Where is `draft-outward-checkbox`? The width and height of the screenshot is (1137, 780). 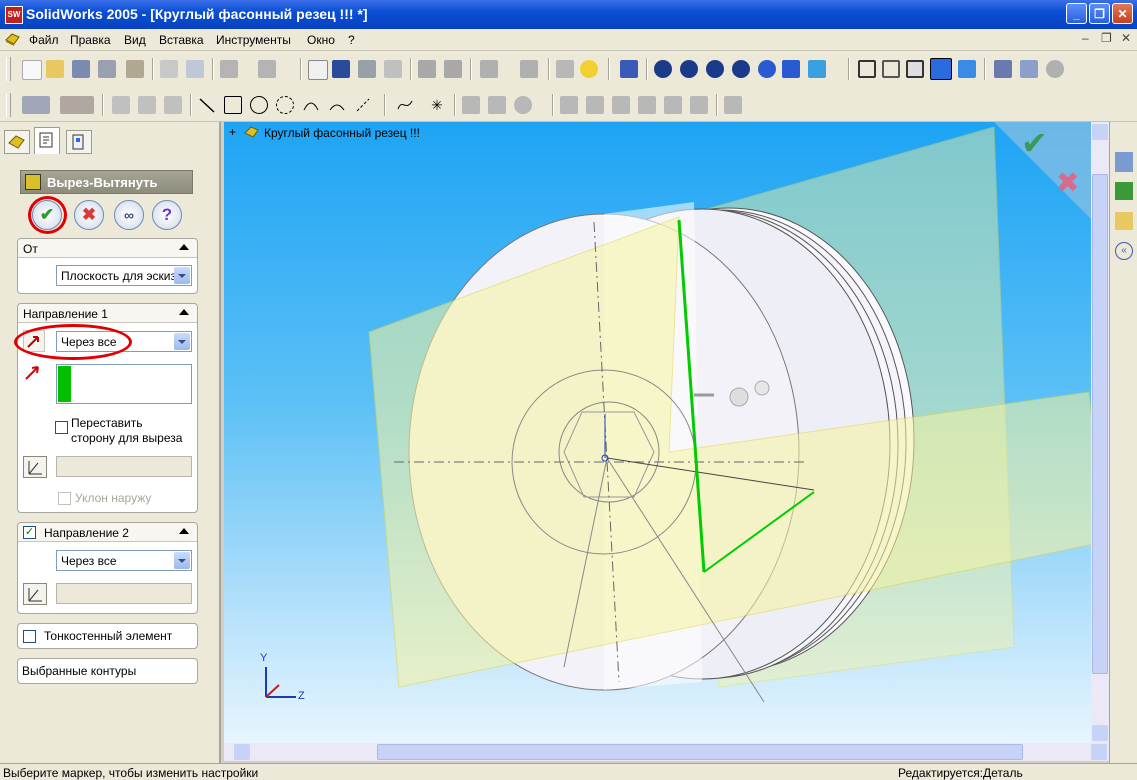 draft-outward-checkbox is located at coordinates (64, 498).